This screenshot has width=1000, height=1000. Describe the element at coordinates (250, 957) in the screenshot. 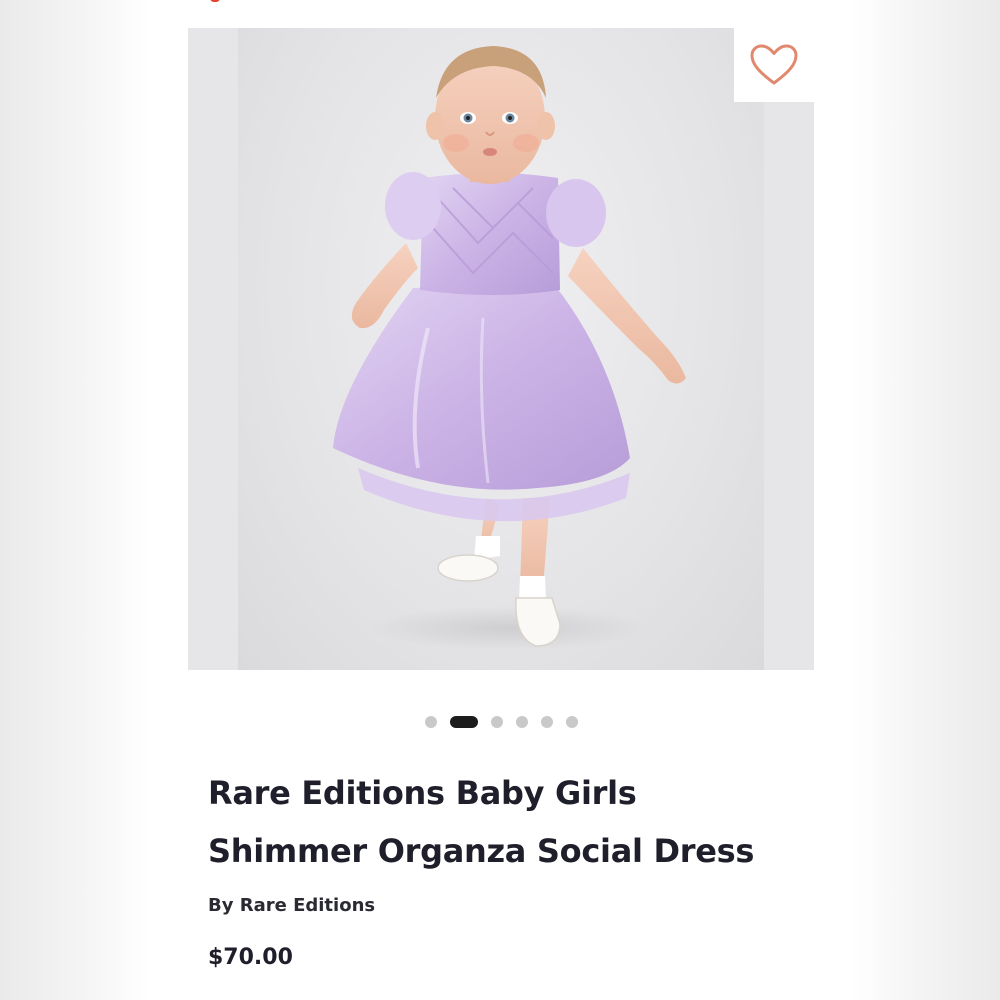

I see `product-price: $70.00` at that location.